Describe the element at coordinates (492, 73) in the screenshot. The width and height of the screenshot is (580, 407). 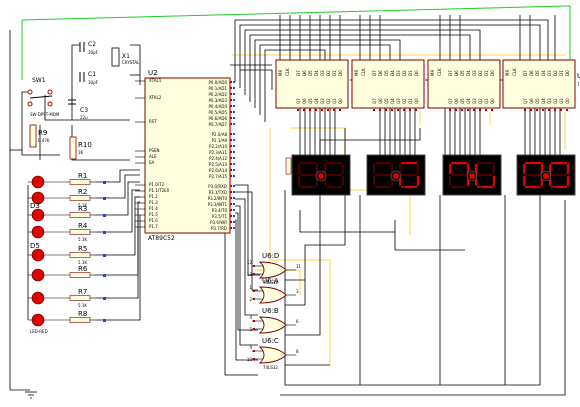
I see `shift-register-input-pin: D0` at that location.